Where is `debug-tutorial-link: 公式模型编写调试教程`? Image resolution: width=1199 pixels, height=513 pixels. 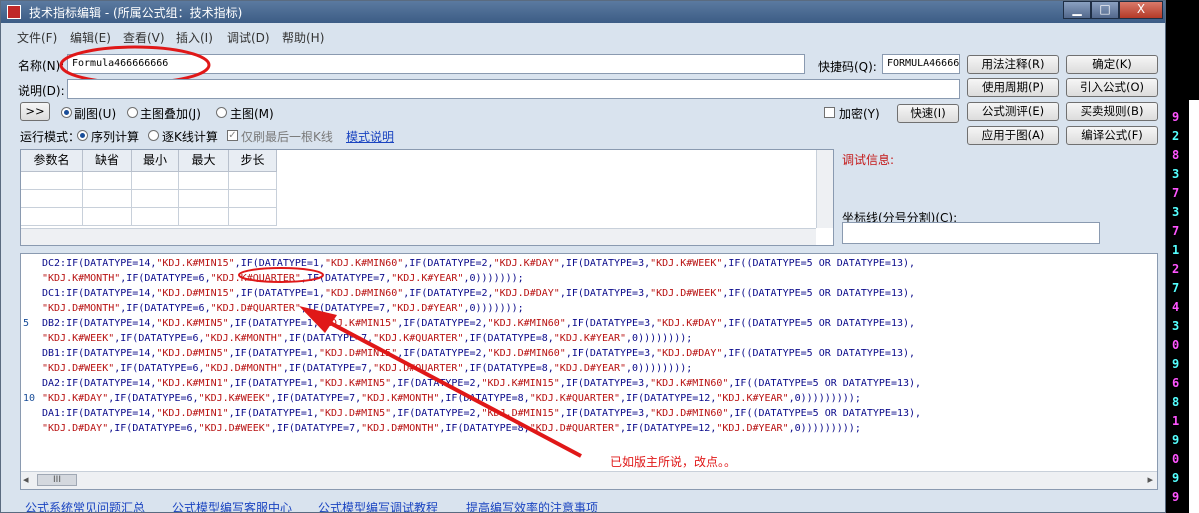
debug-tutorial-link: 公式模型编写调试教程 is located at coordinates (378, 505).